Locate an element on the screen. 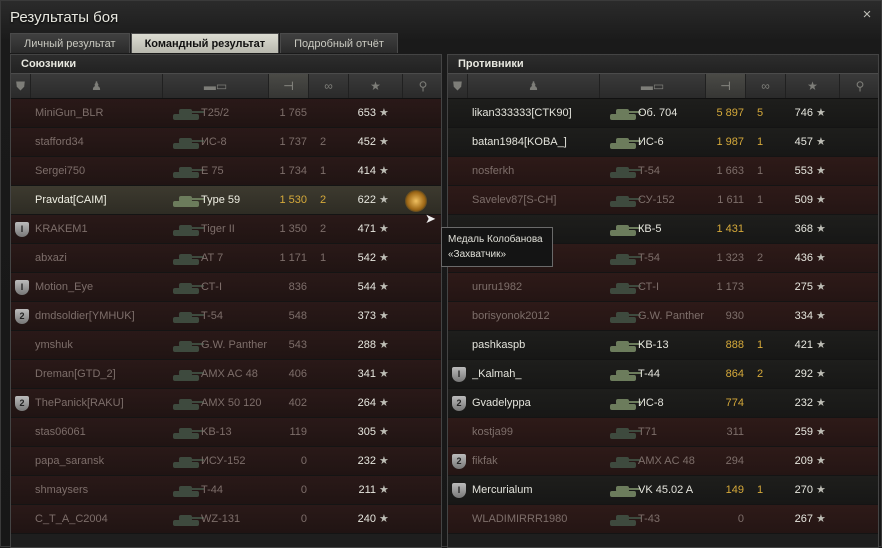 Image resolution: width=882 pixels, height=548 pixels. player-row: I KRAKEM1 Tiger II 1 350 2 471 ★ is located at coordinates (226, 229).